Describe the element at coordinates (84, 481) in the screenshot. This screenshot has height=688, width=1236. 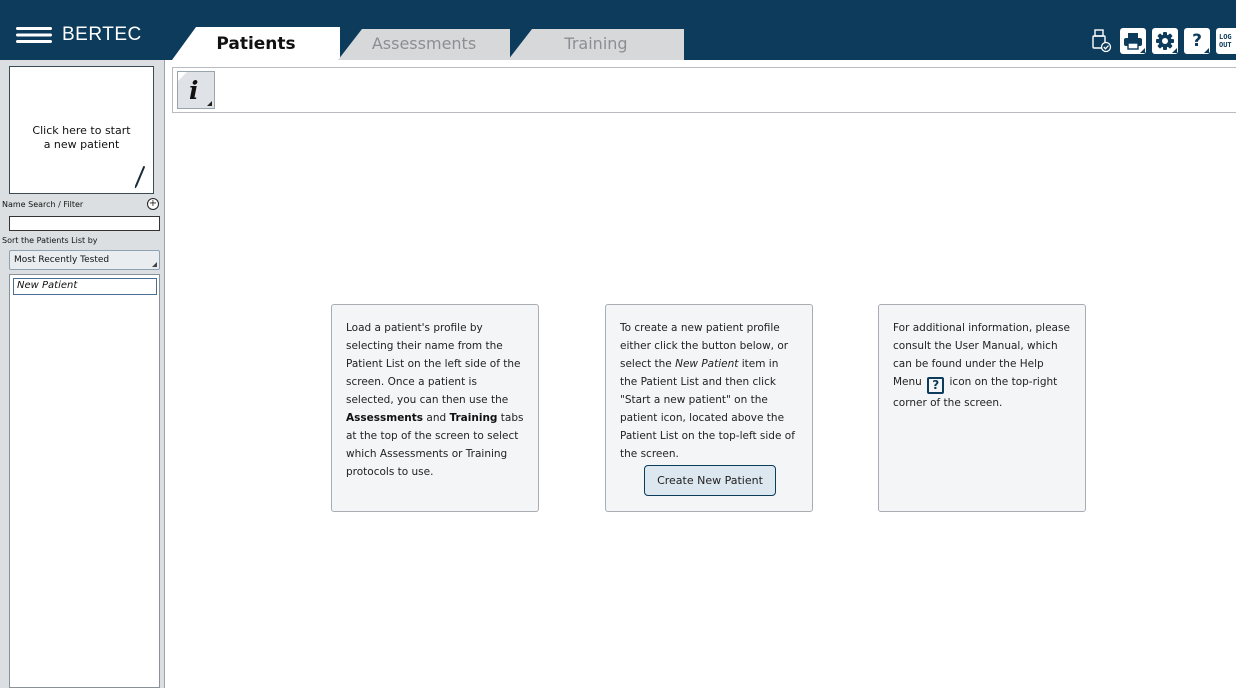
I see `patient-list: New Patient` at that location.